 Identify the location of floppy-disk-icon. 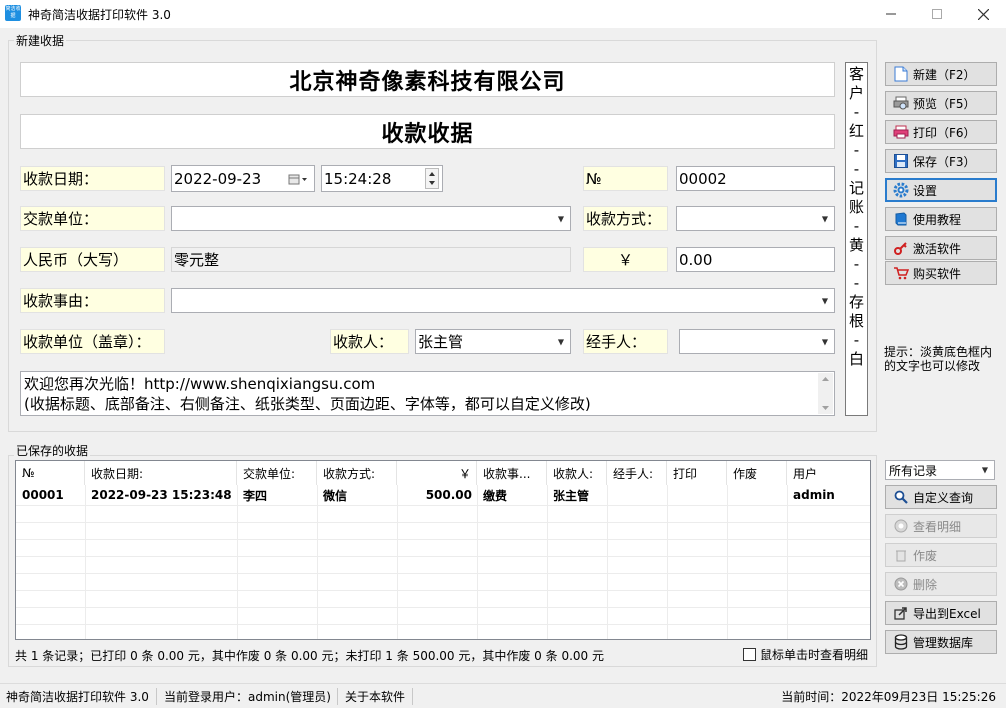
(901, 161).